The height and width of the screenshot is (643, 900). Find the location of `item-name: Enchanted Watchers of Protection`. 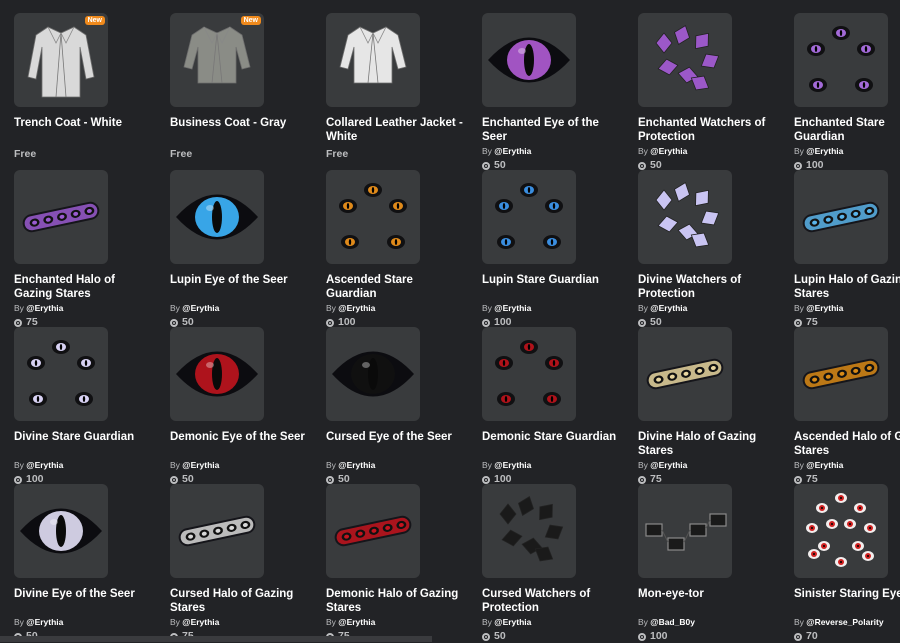

item-name: Enchanted Watchers of Protection is located at coordinates (708, 130).